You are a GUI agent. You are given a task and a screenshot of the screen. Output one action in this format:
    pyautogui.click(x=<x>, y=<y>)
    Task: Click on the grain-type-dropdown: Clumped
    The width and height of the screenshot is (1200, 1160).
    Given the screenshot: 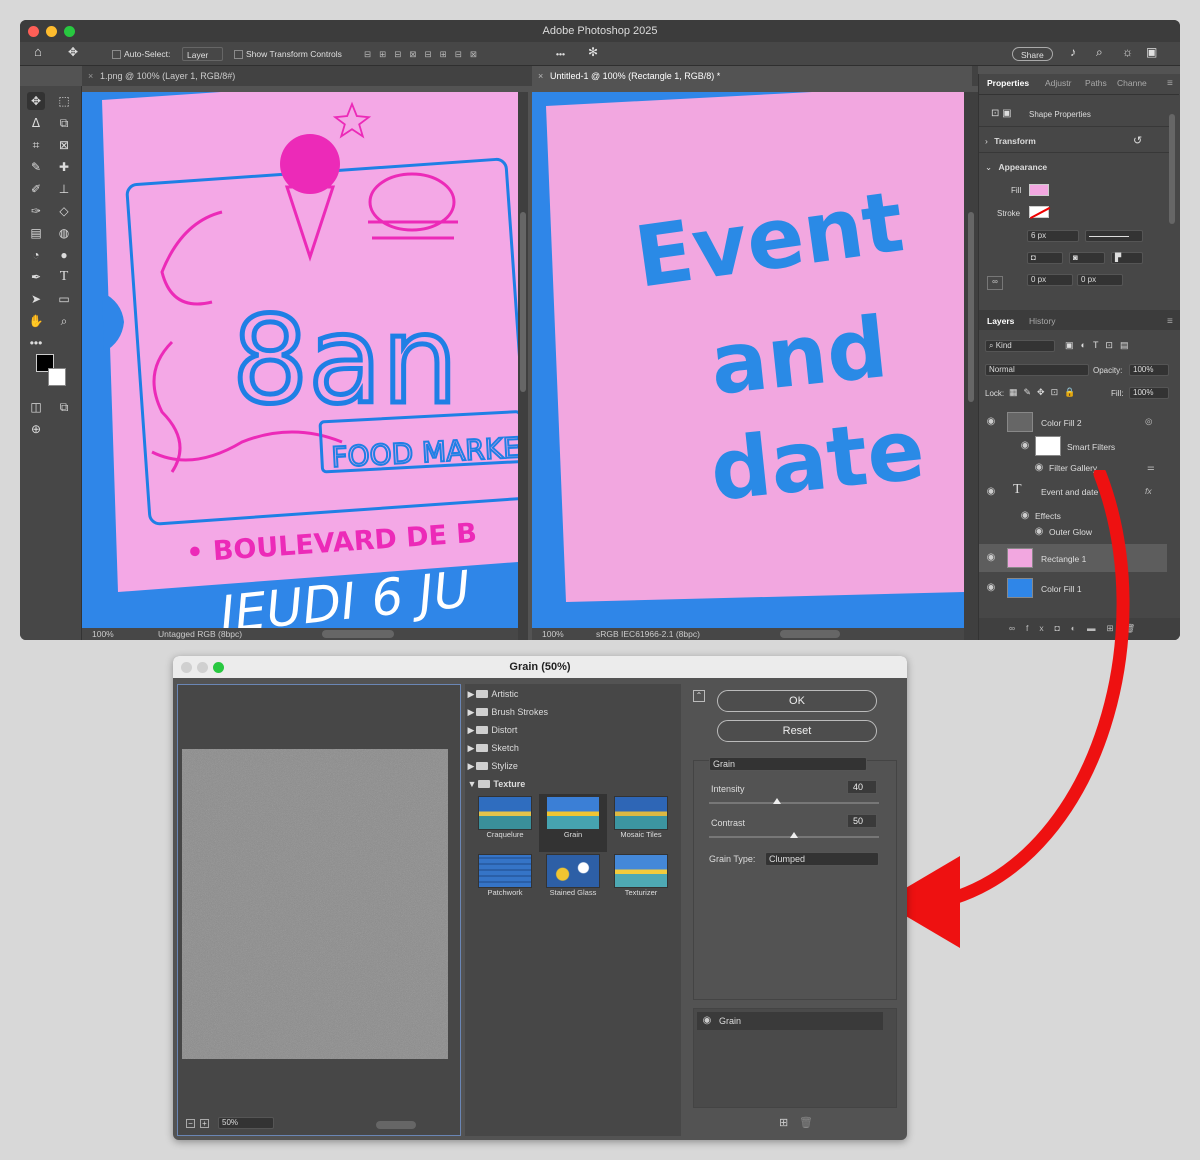 What is the action you would take?
    pyautogui.click(x=822, y=859)
    